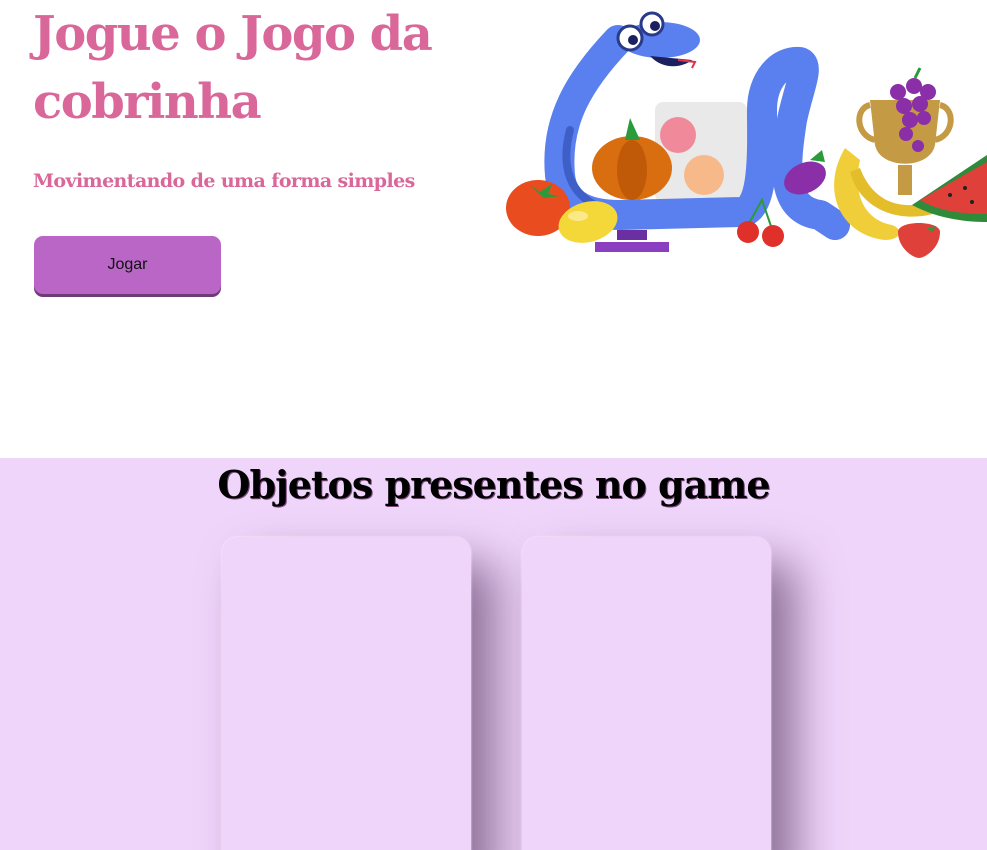  I want to click on section-title: Objetos presentes no game, so click(493, 484).